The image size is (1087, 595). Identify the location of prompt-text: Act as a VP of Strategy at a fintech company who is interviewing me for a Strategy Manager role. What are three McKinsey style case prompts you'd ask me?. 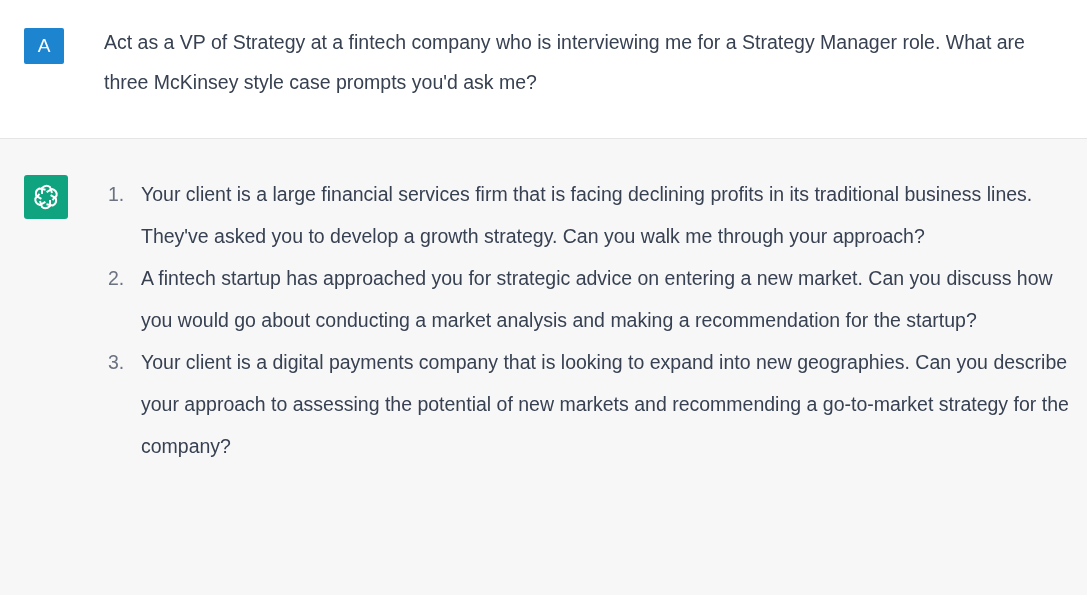
(565, 62).